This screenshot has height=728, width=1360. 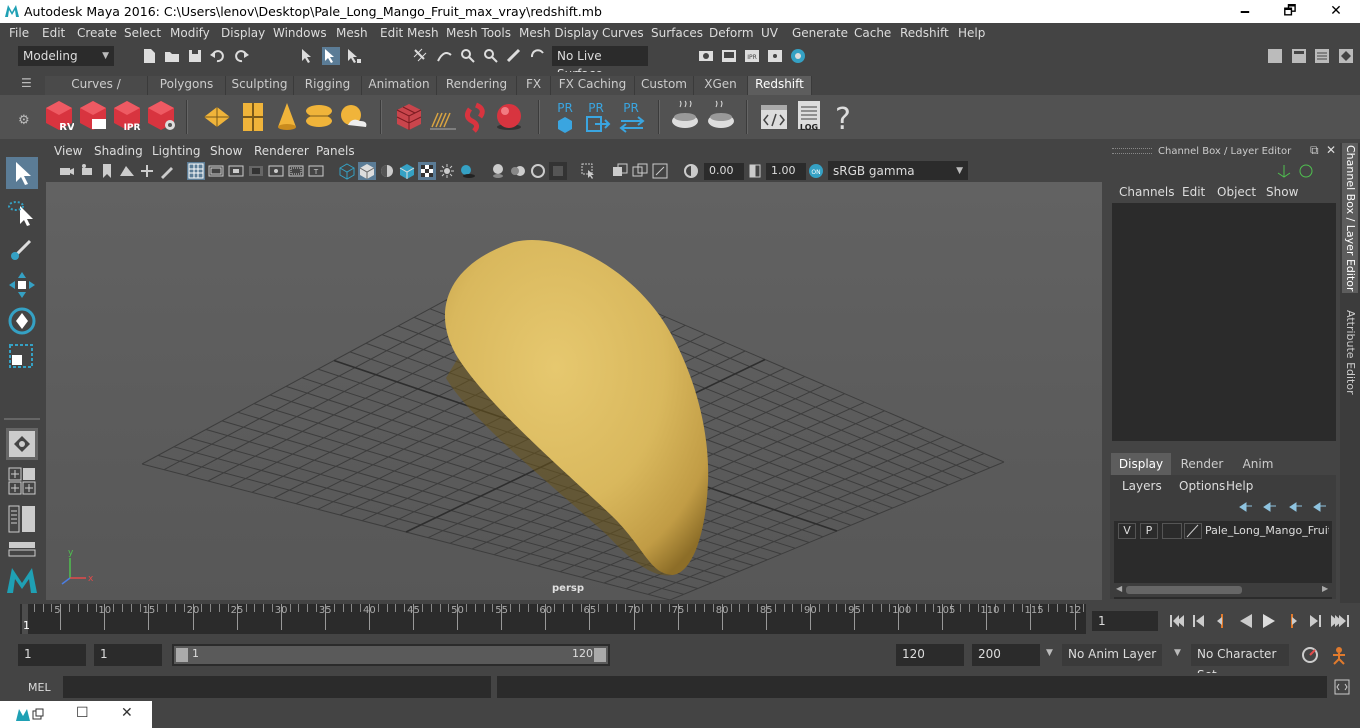 What do you see at coordinates (22, 321) in the screenshot?
I see `rotate-tool-icon` at bounding box center [22, 321].